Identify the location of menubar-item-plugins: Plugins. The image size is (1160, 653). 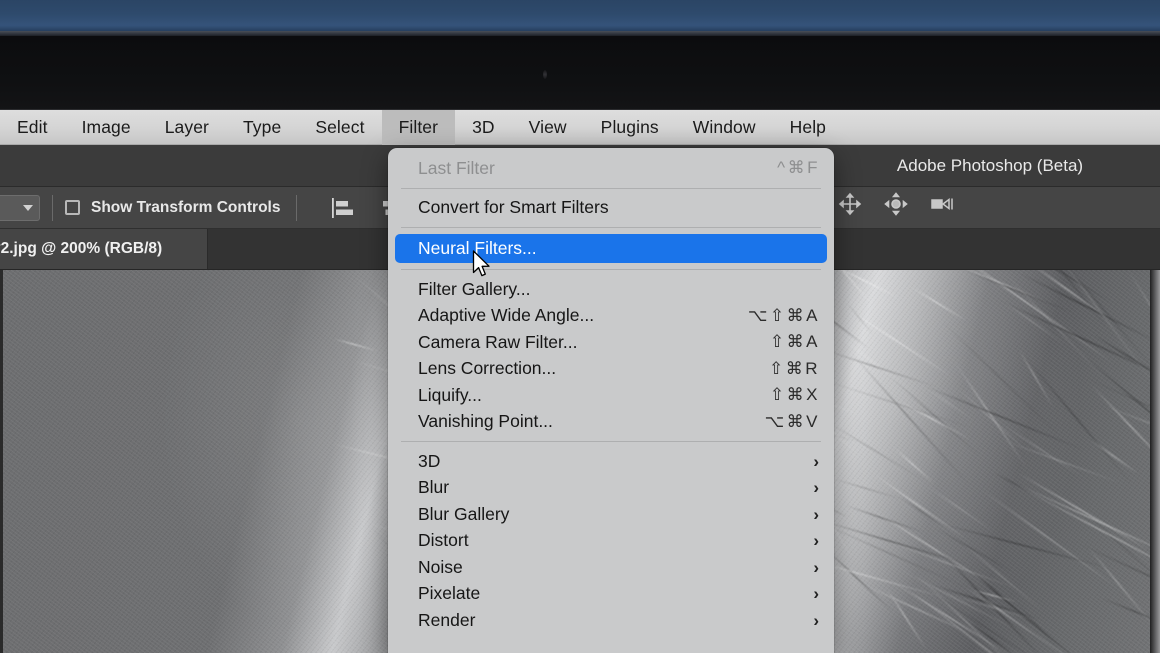
(630, 127).